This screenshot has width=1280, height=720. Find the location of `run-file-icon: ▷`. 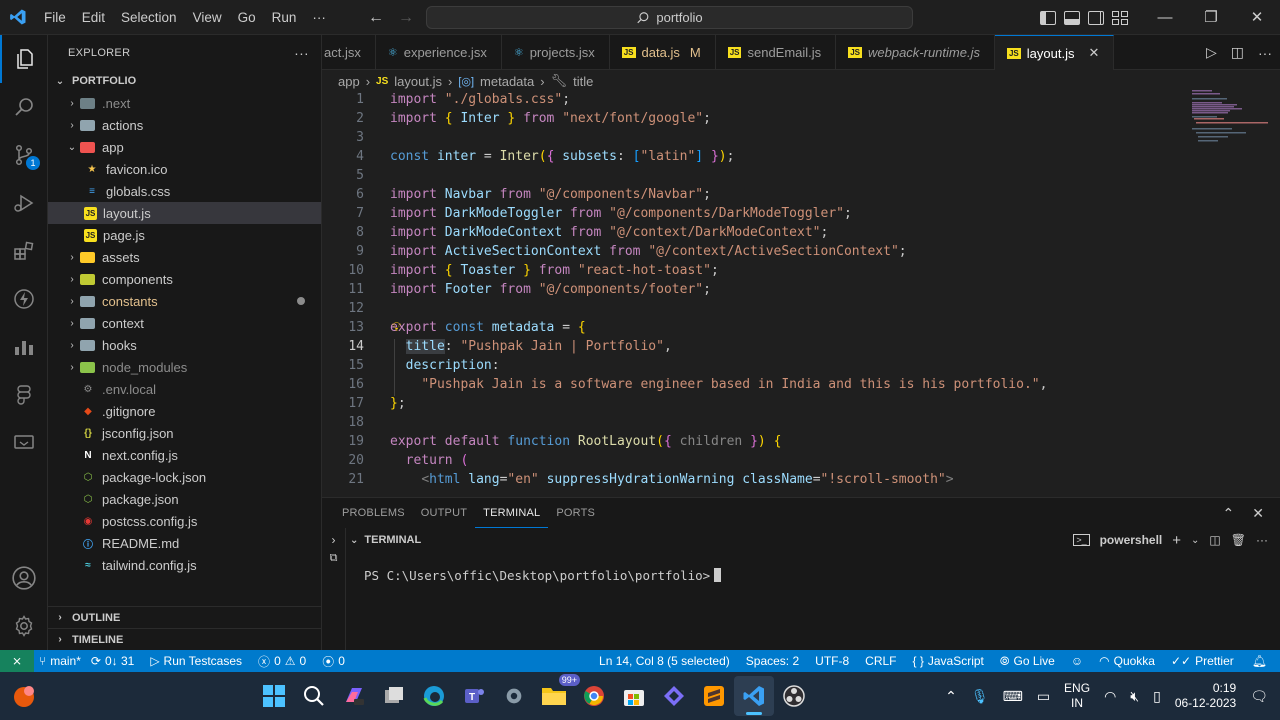

run-file-icon: ▷ is located at coordinates (1211, 52).